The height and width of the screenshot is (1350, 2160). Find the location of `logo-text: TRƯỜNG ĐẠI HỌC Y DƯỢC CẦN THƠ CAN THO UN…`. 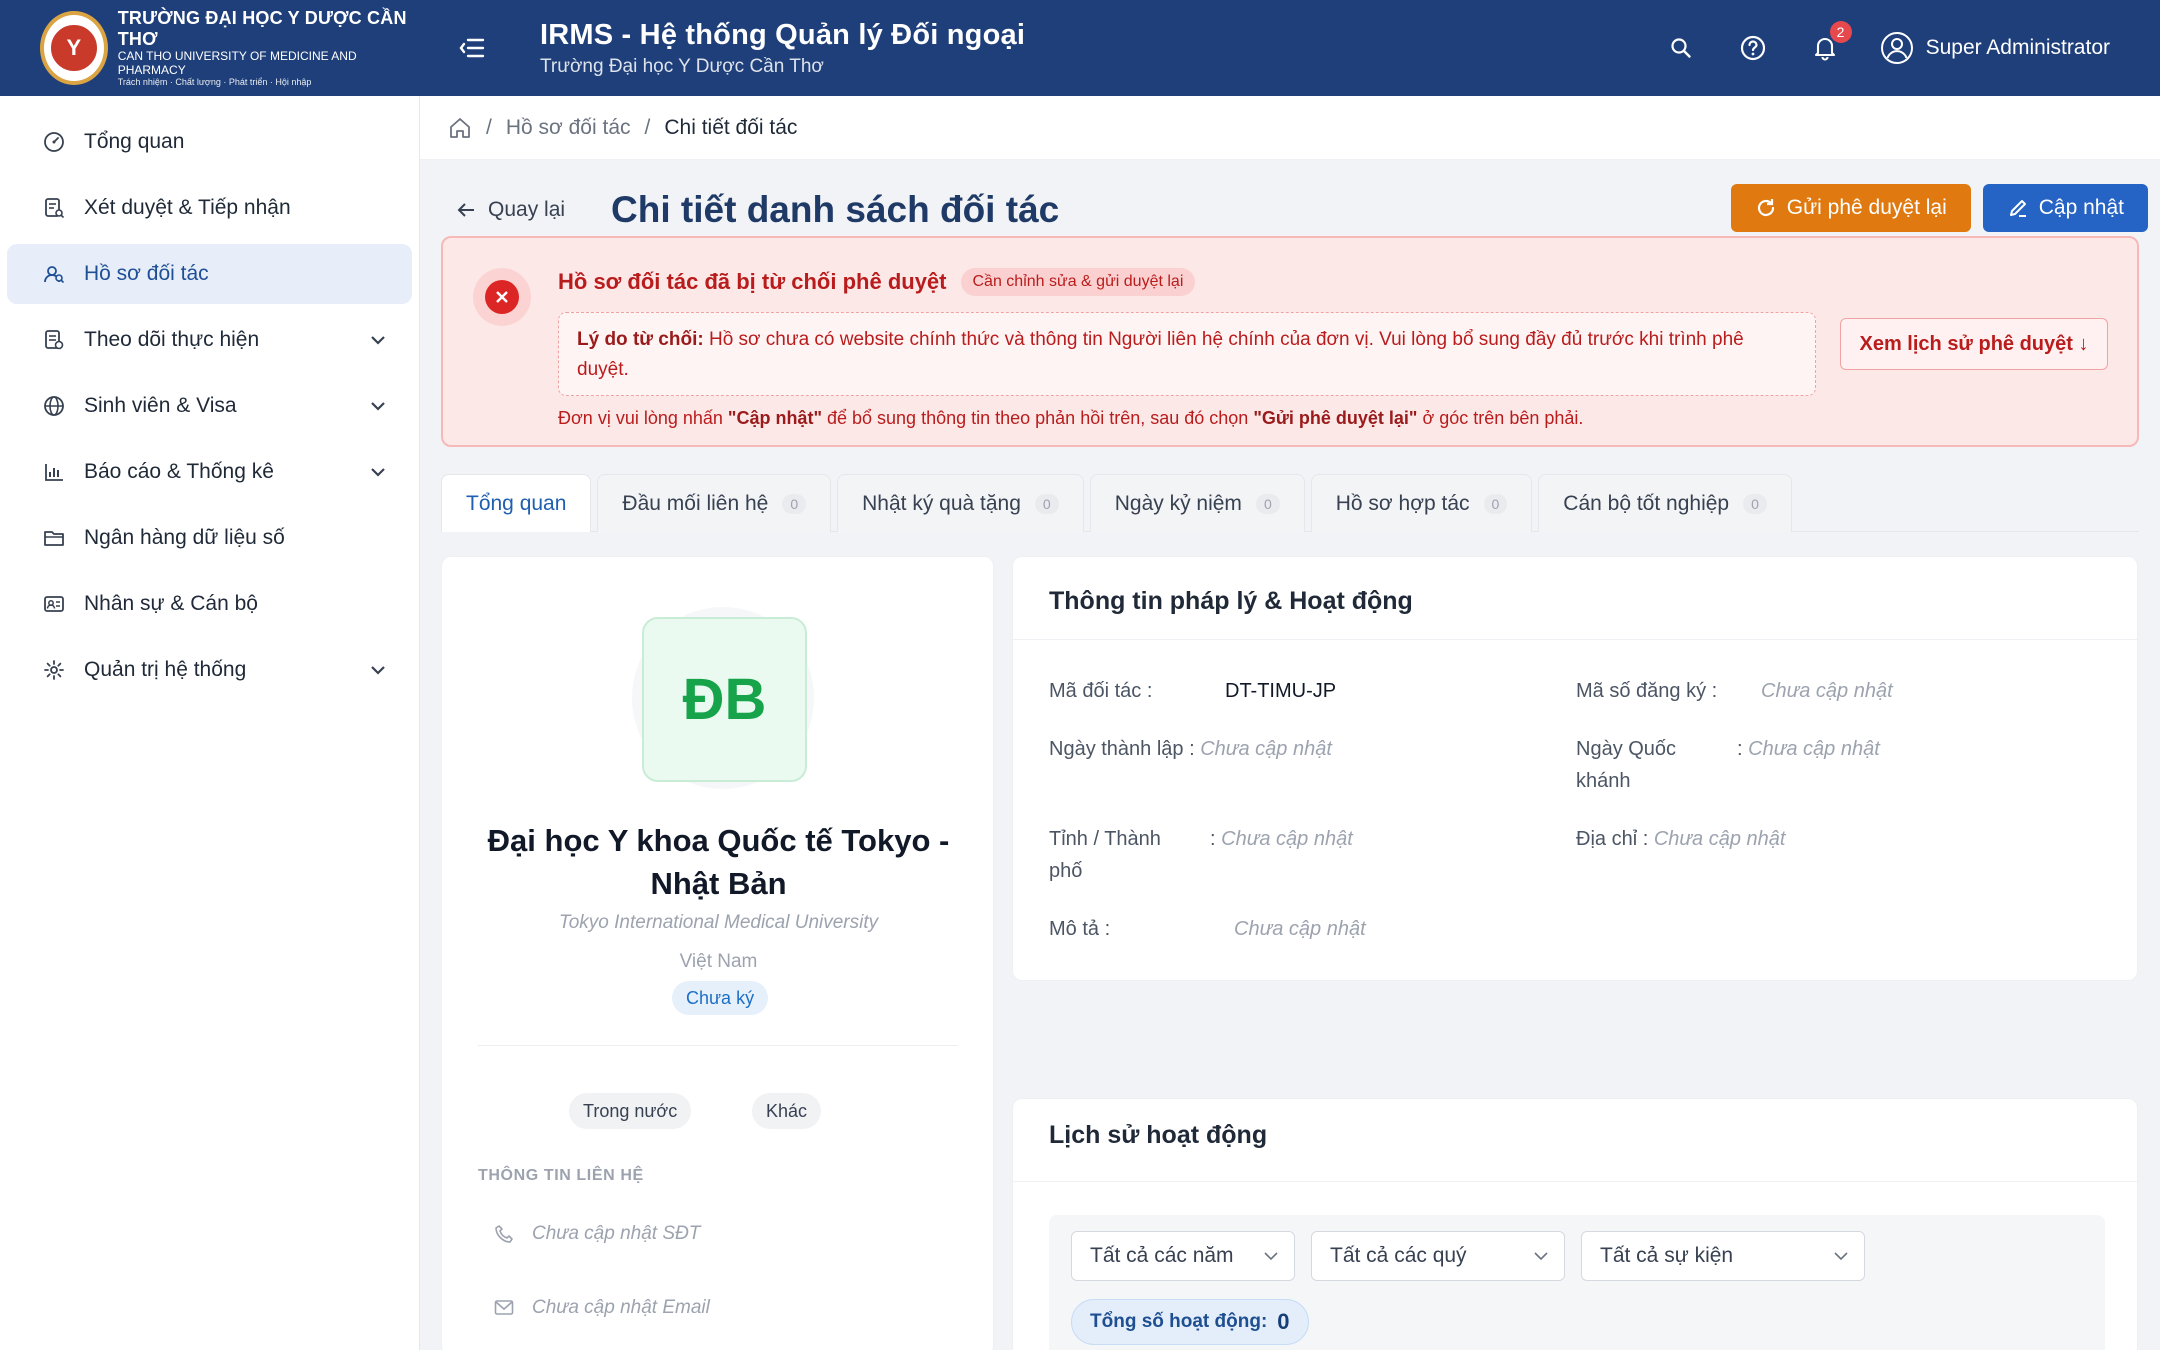

logo-text: TRƯỜNG ĐẠI HỌC Y DƯỢC CẦN THƠ CAN THO UN… is located at coordinates (269, 47).